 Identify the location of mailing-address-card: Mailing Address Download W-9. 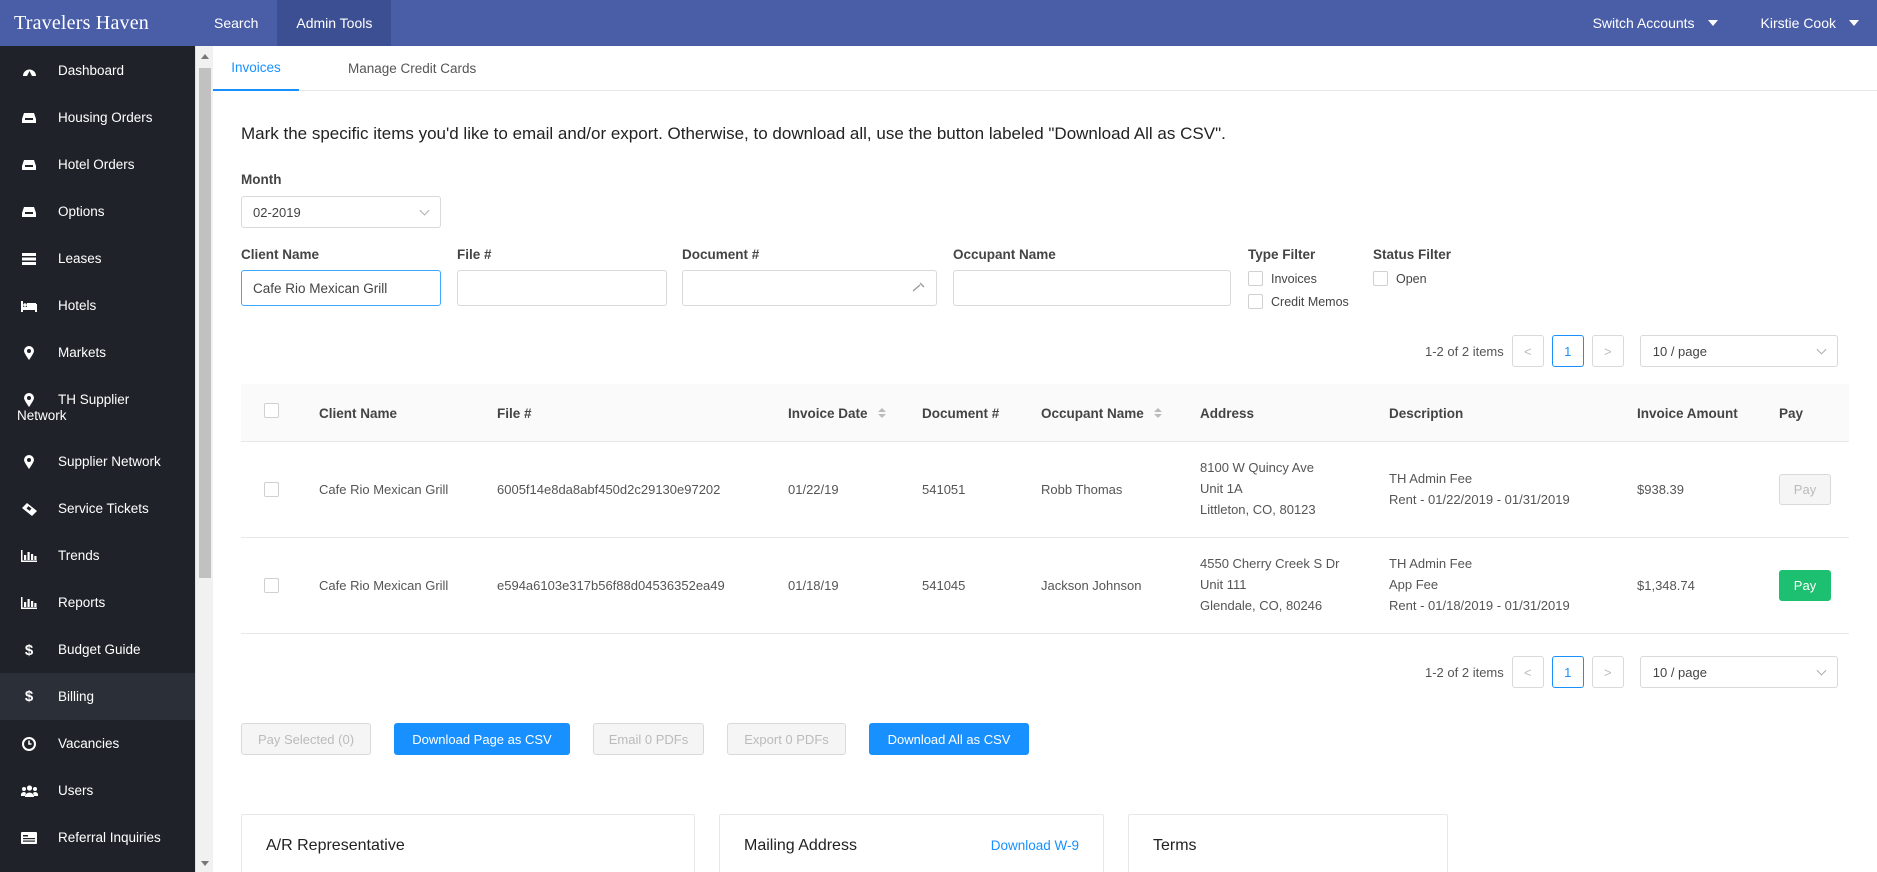
(911, 843).